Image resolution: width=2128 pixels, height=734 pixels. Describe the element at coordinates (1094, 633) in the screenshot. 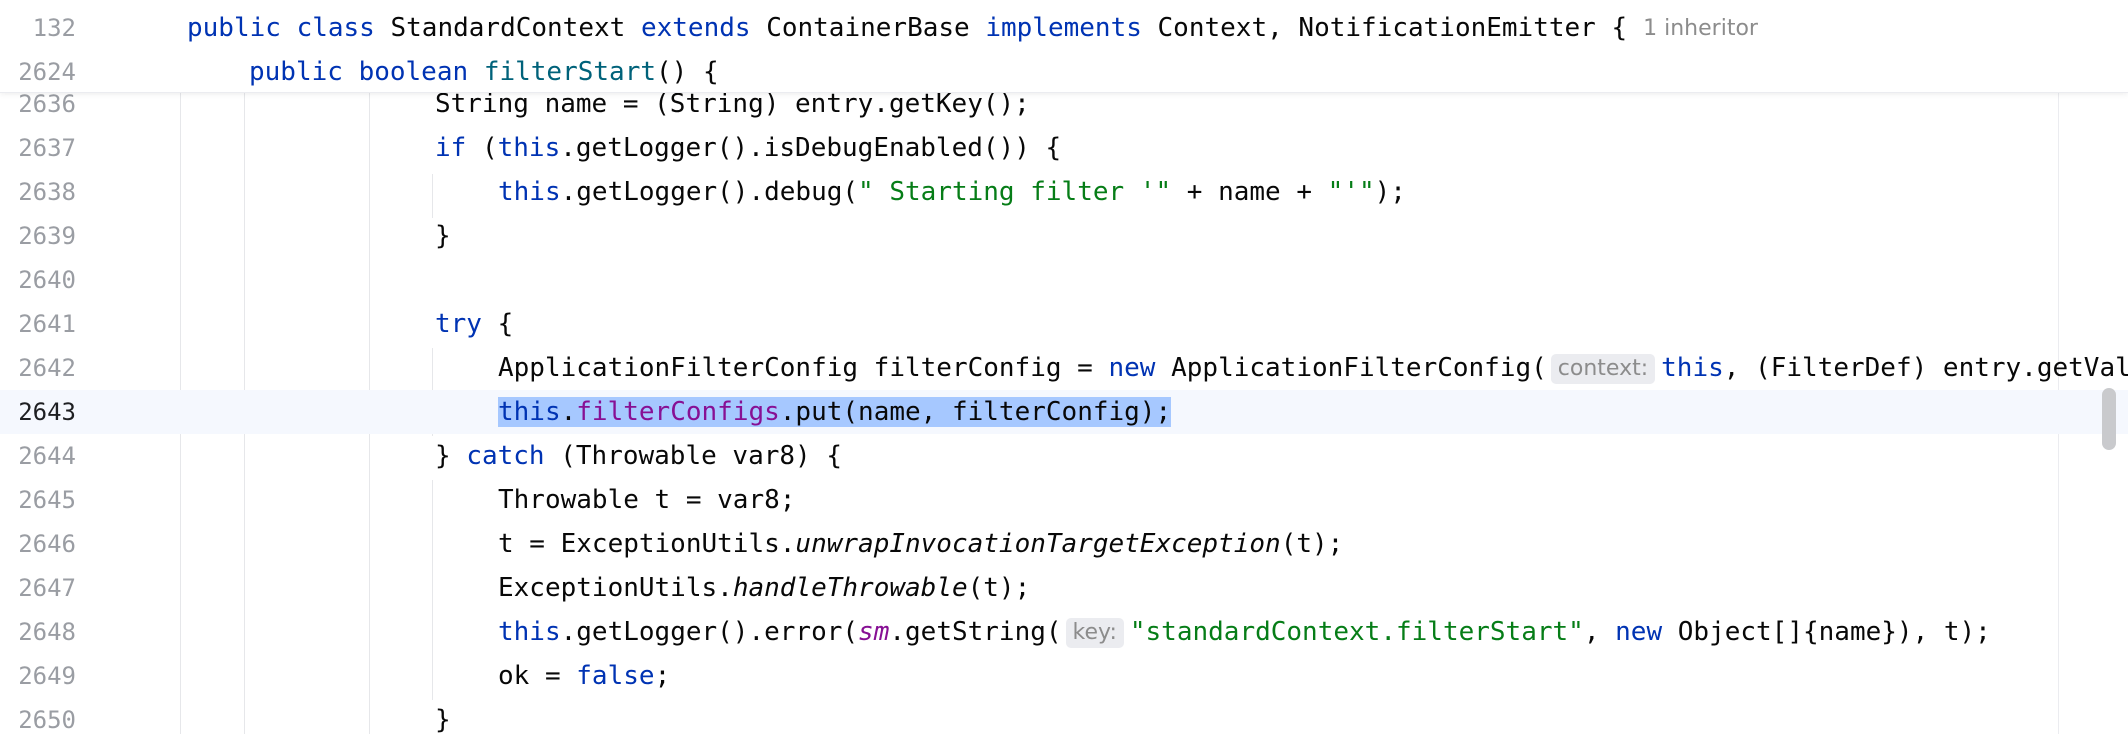

I see `parameter-hint: key:` at that location.